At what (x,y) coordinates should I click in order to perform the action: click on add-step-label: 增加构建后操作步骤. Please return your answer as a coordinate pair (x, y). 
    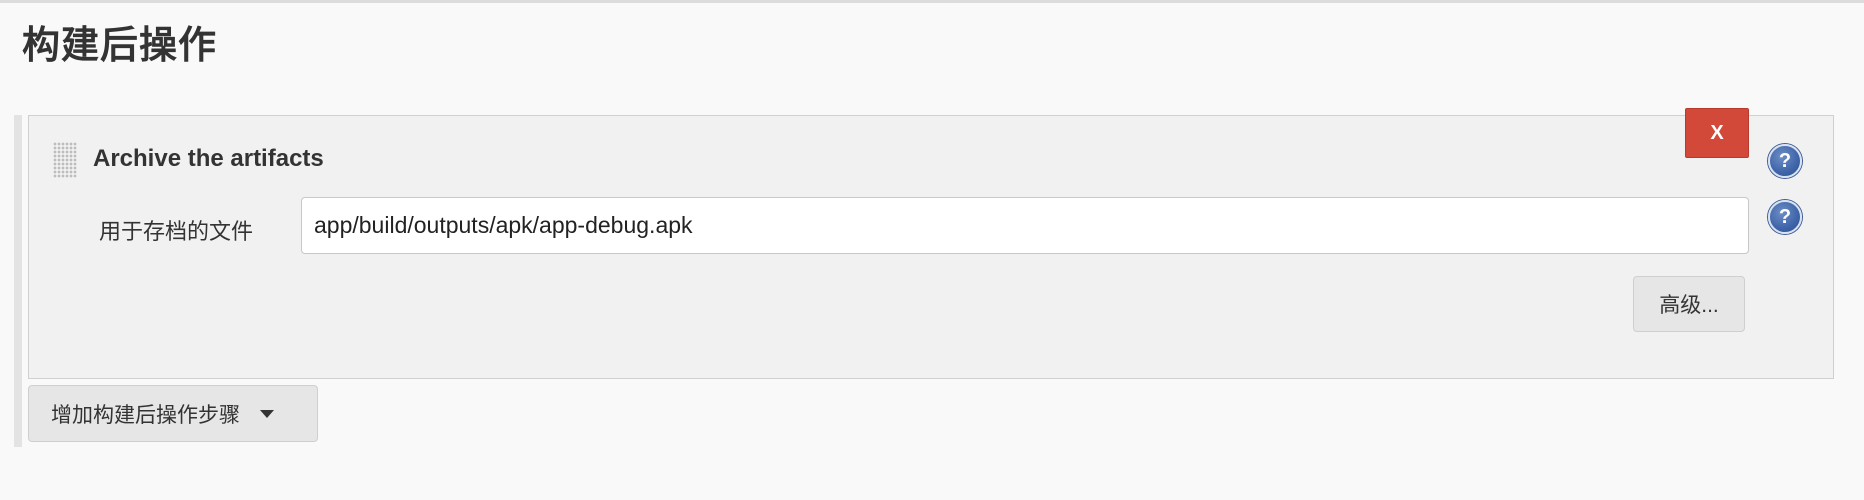
    Looking at the image, I should click on (145, 415).